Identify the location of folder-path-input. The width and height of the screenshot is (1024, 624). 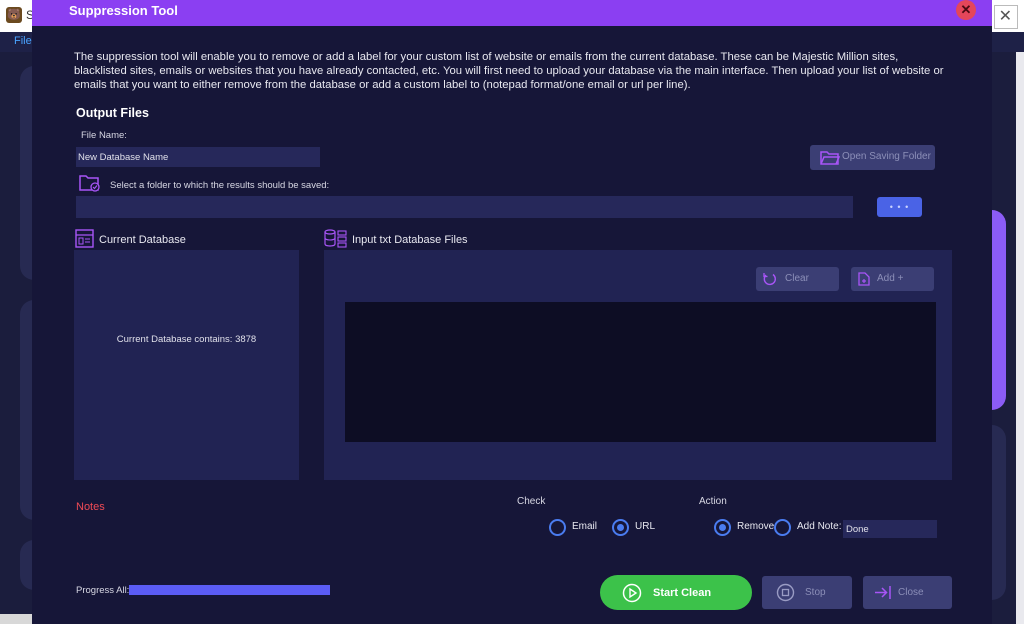
(464, 207).